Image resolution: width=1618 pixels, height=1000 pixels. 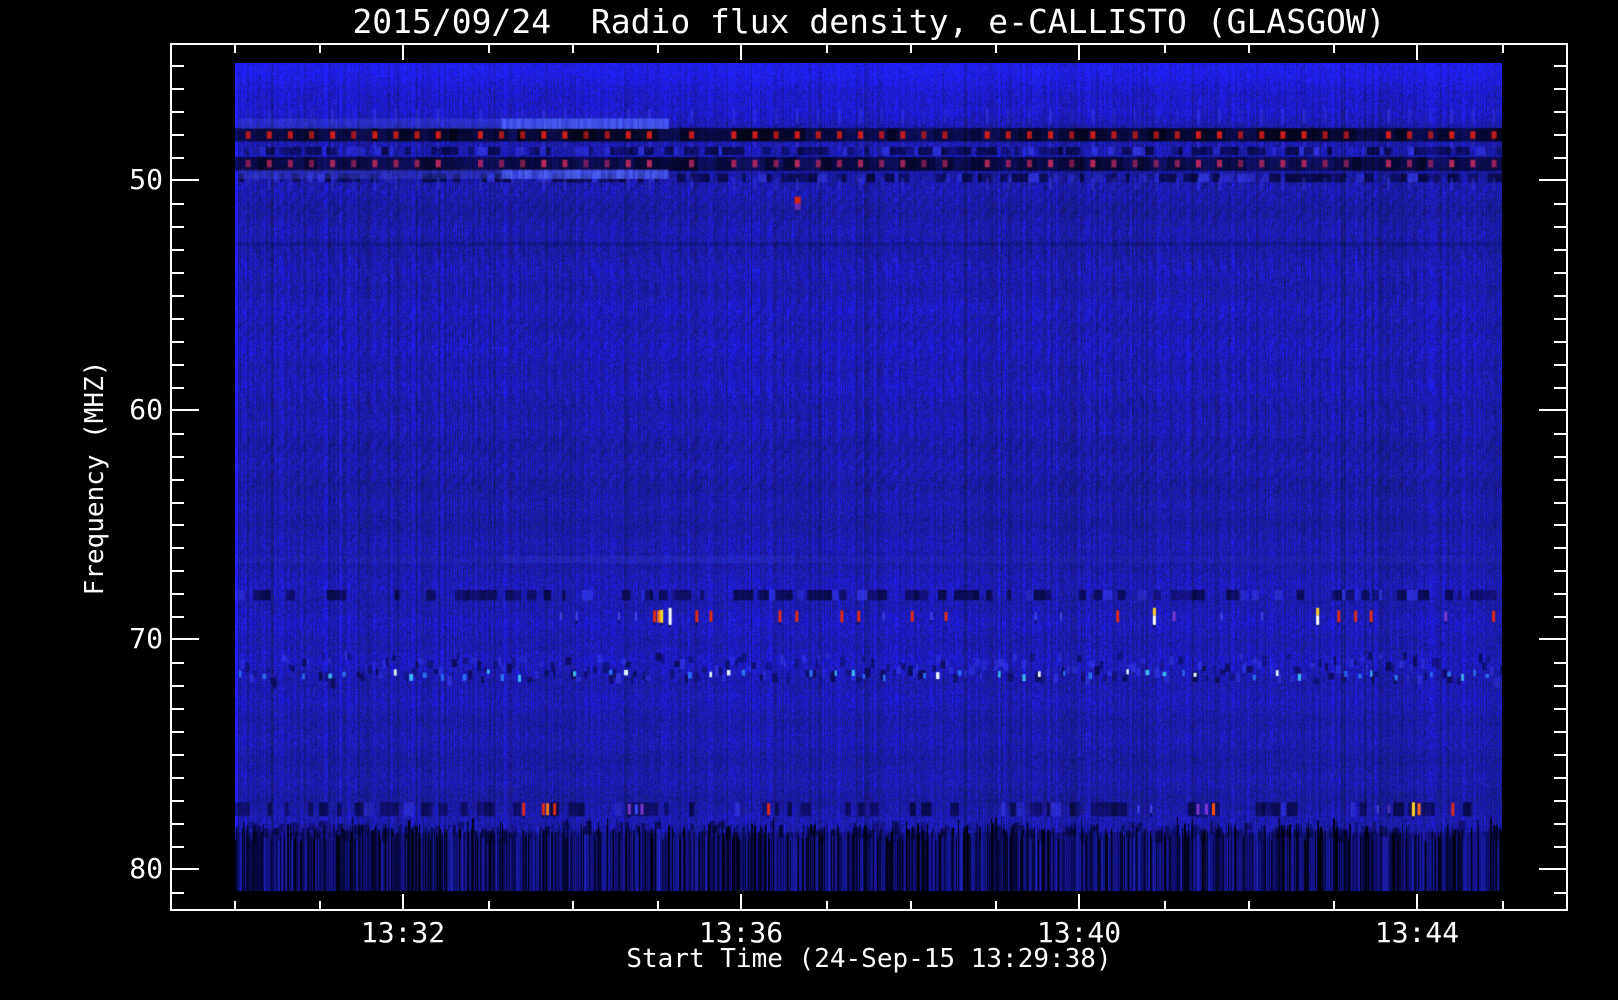 What do you see at coordinates (146, 868) in the screenshot?
I see `y-tick-label: 80` at bounding box center [146, 868].